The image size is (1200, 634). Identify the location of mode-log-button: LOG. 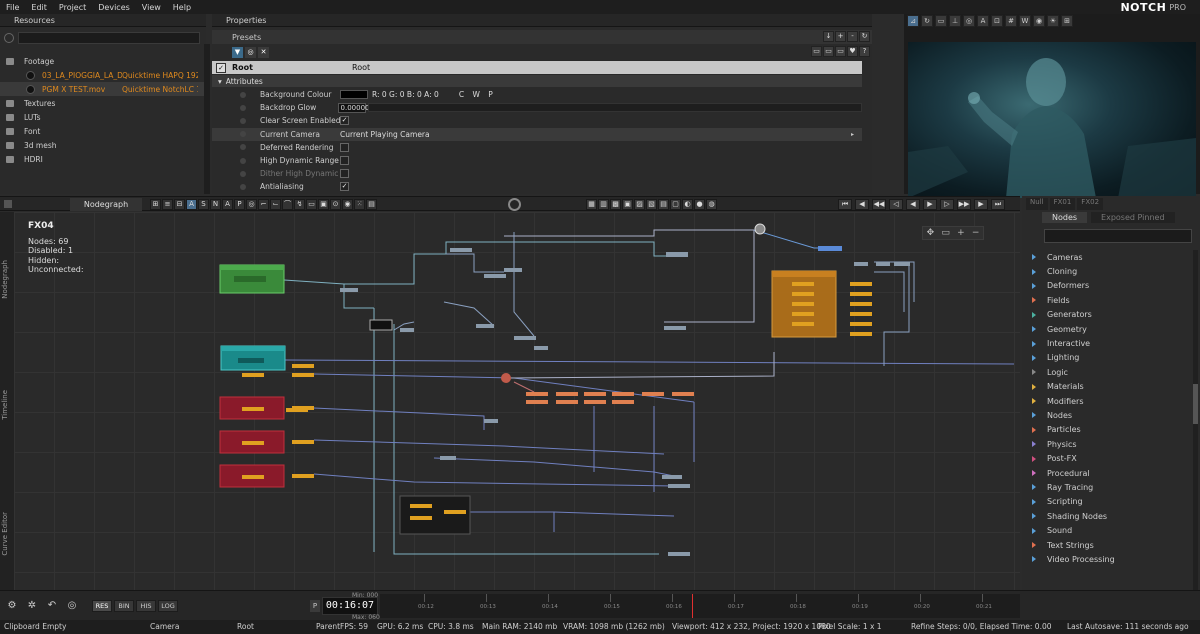
(168, 606).